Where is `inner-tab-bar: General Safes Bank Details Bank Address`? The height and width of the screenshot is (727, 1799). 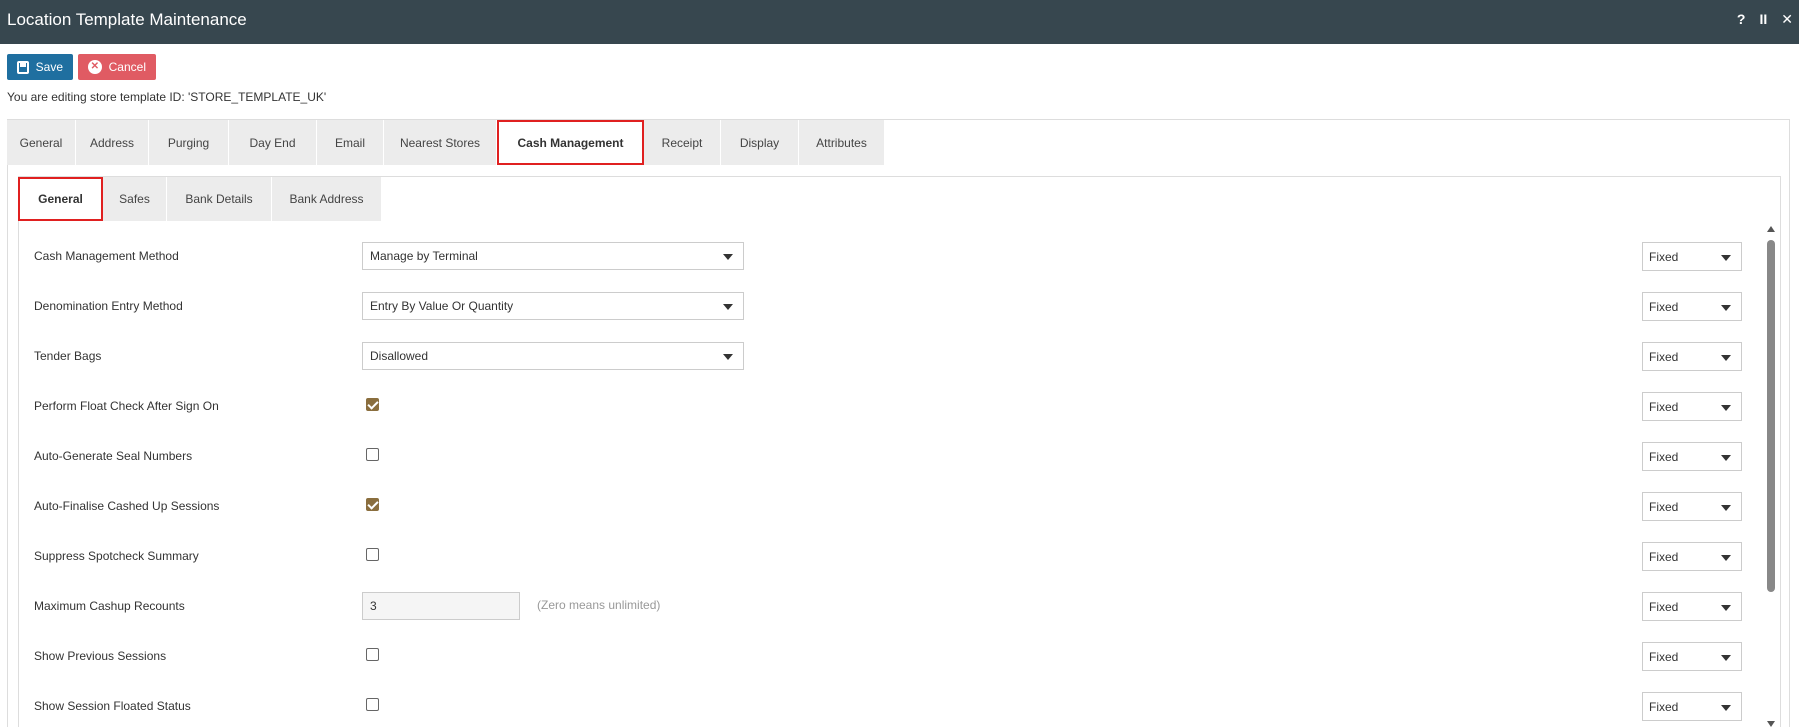 inner-tab-bar: General Safes Bank Details Bank Address is located at coordinates (200, 199).